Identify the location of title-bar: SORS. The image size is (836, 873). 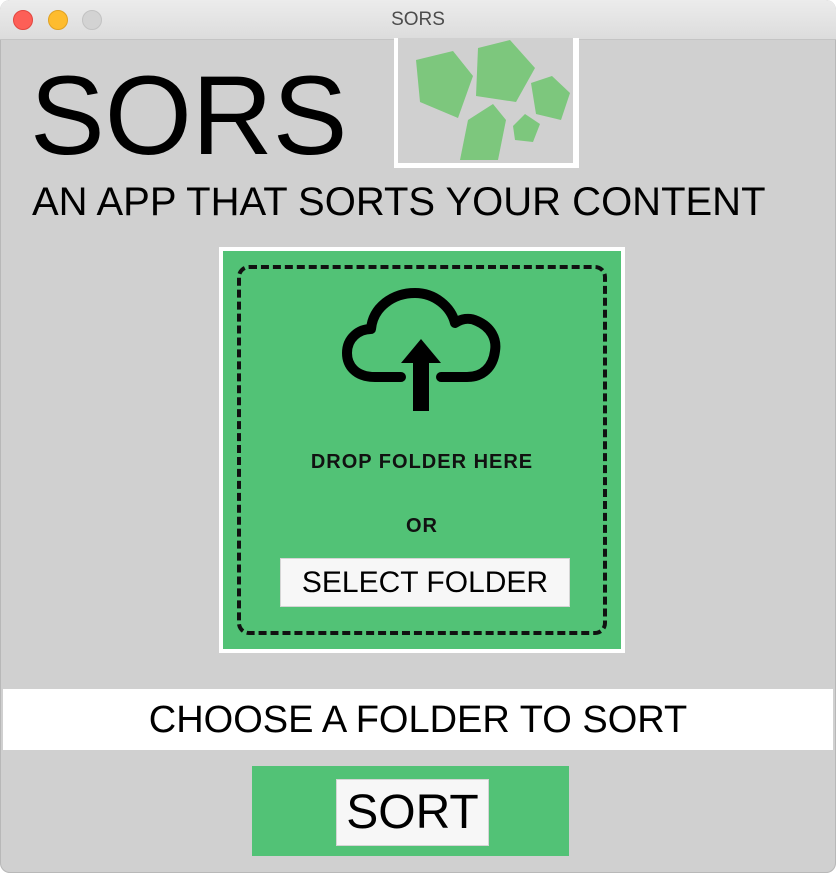
(418, 20).